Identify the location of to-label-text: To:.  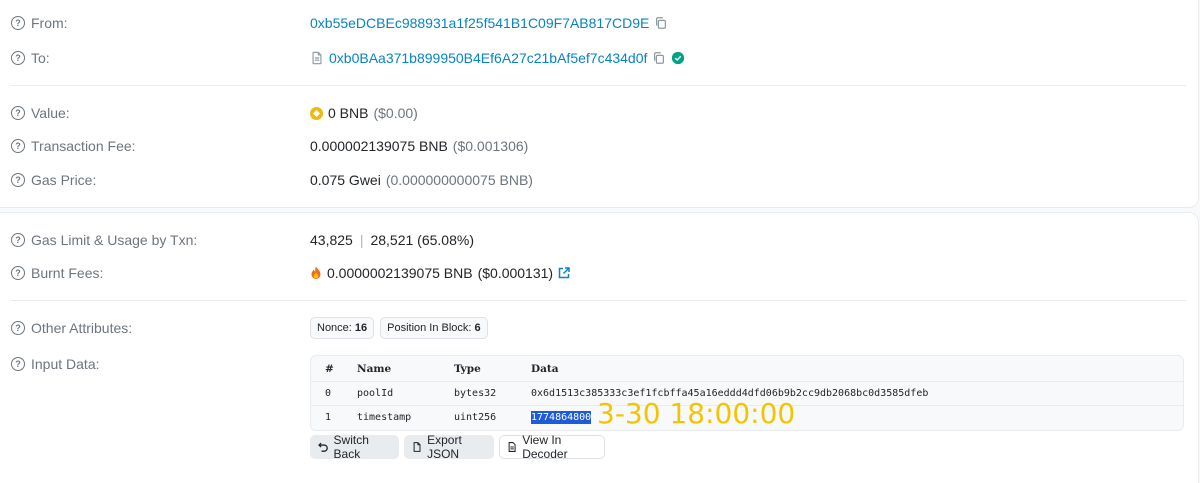
(40, 58).